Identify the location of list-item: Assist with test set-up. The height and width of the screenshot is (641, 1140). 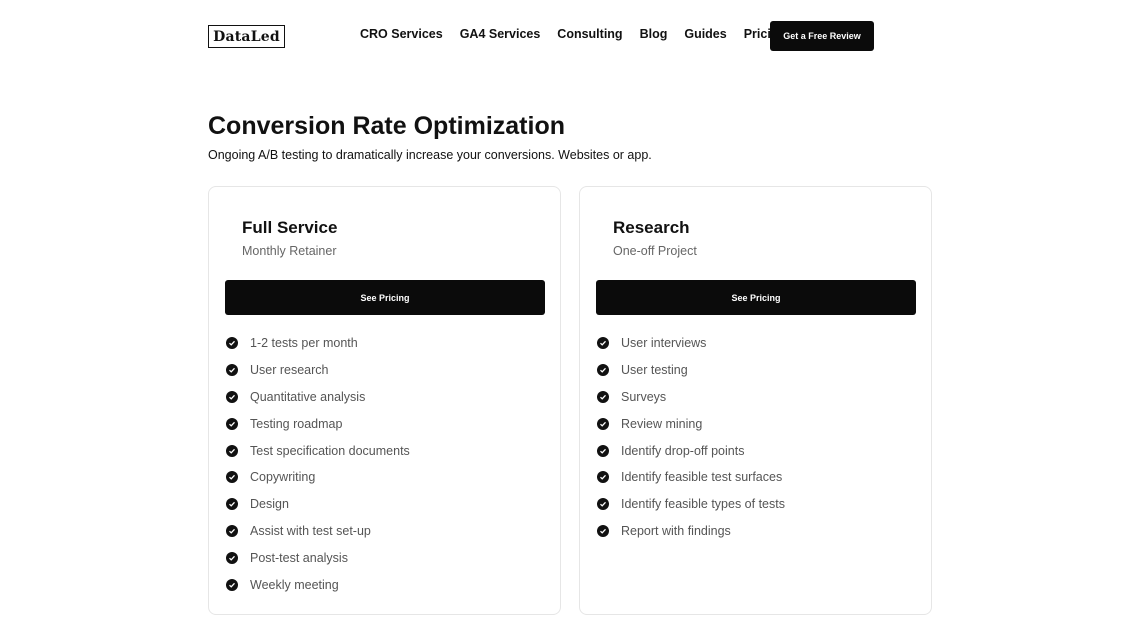
(318, 531).